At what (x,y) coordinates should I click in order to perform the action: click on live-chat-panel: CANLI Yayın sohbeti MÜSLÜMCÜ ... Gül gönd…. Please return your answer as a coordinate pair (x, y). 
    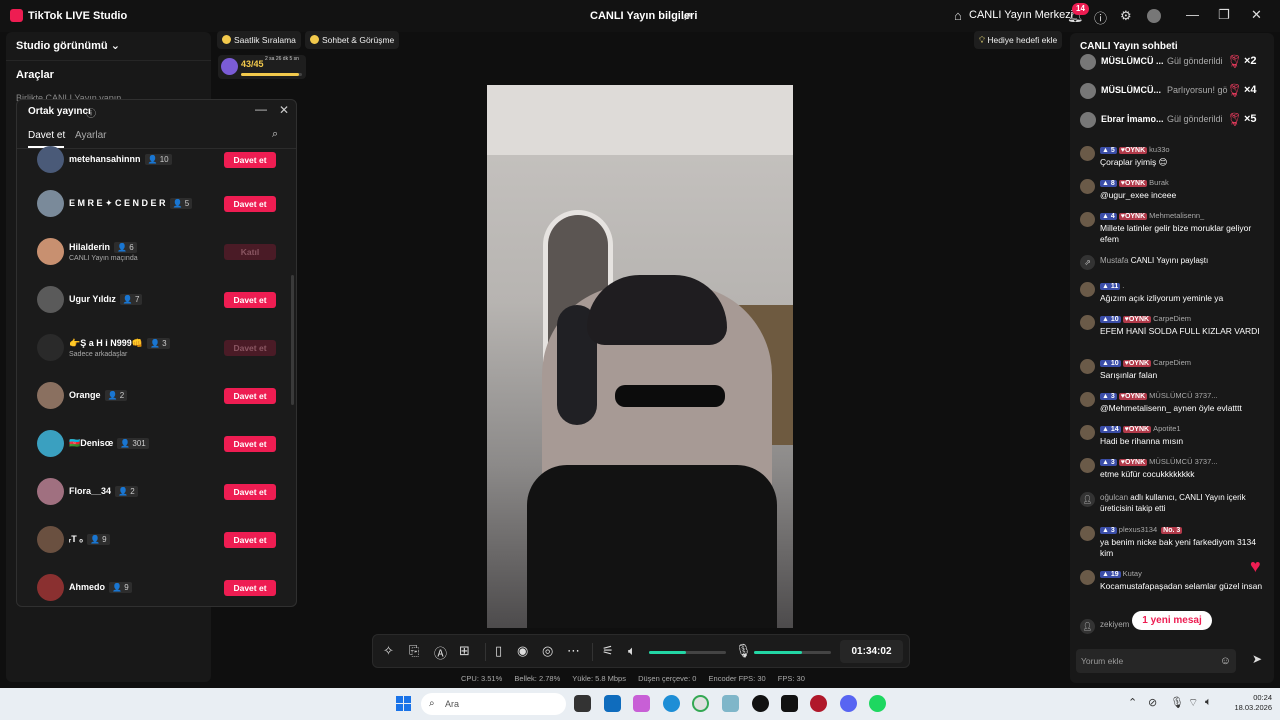
    Looking at the image, I should click on (1172, 358).